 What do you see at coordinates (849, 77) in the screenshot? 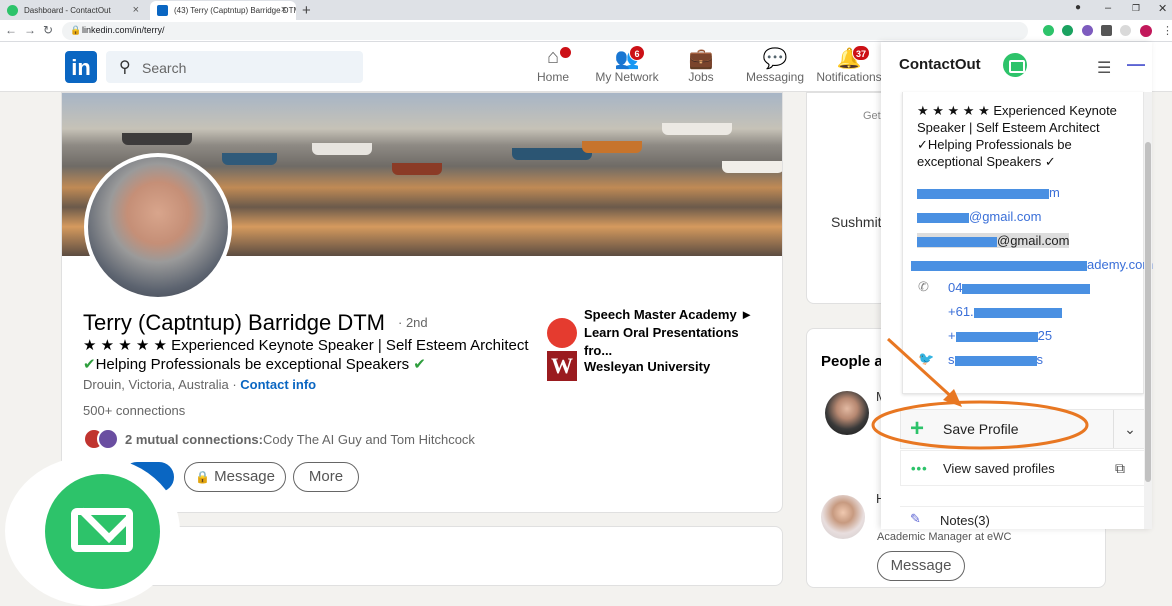
I see `nav-label: Notifications` at bounding box center [849, 77].